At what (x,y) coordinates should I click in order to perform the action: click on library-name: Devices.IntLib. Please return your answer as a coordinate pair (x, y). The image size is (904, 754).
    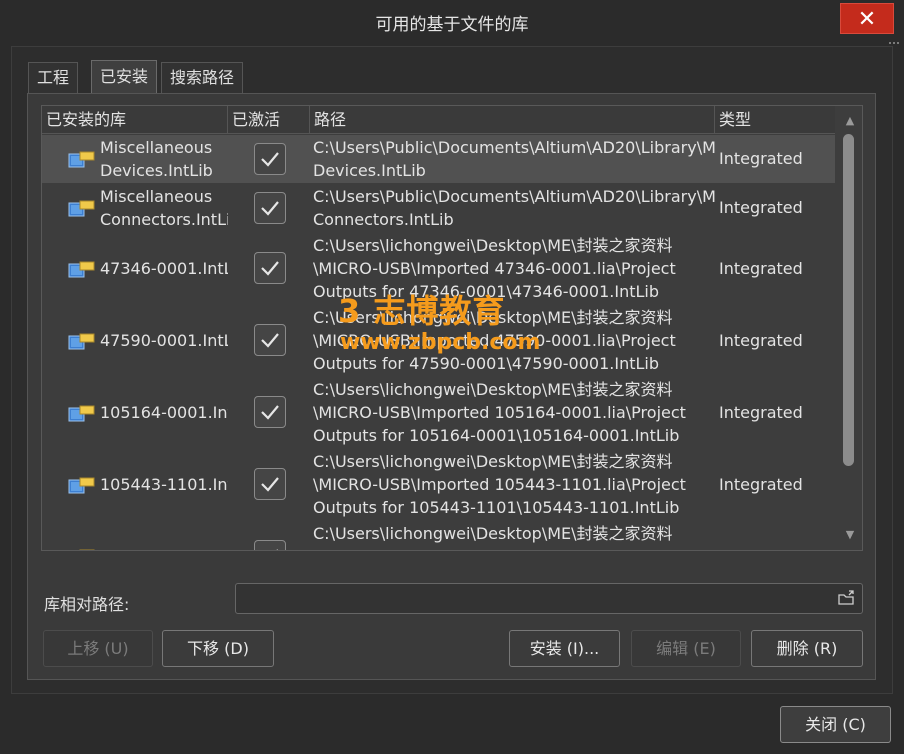
    Looking at the image, I should click on (156, 170).